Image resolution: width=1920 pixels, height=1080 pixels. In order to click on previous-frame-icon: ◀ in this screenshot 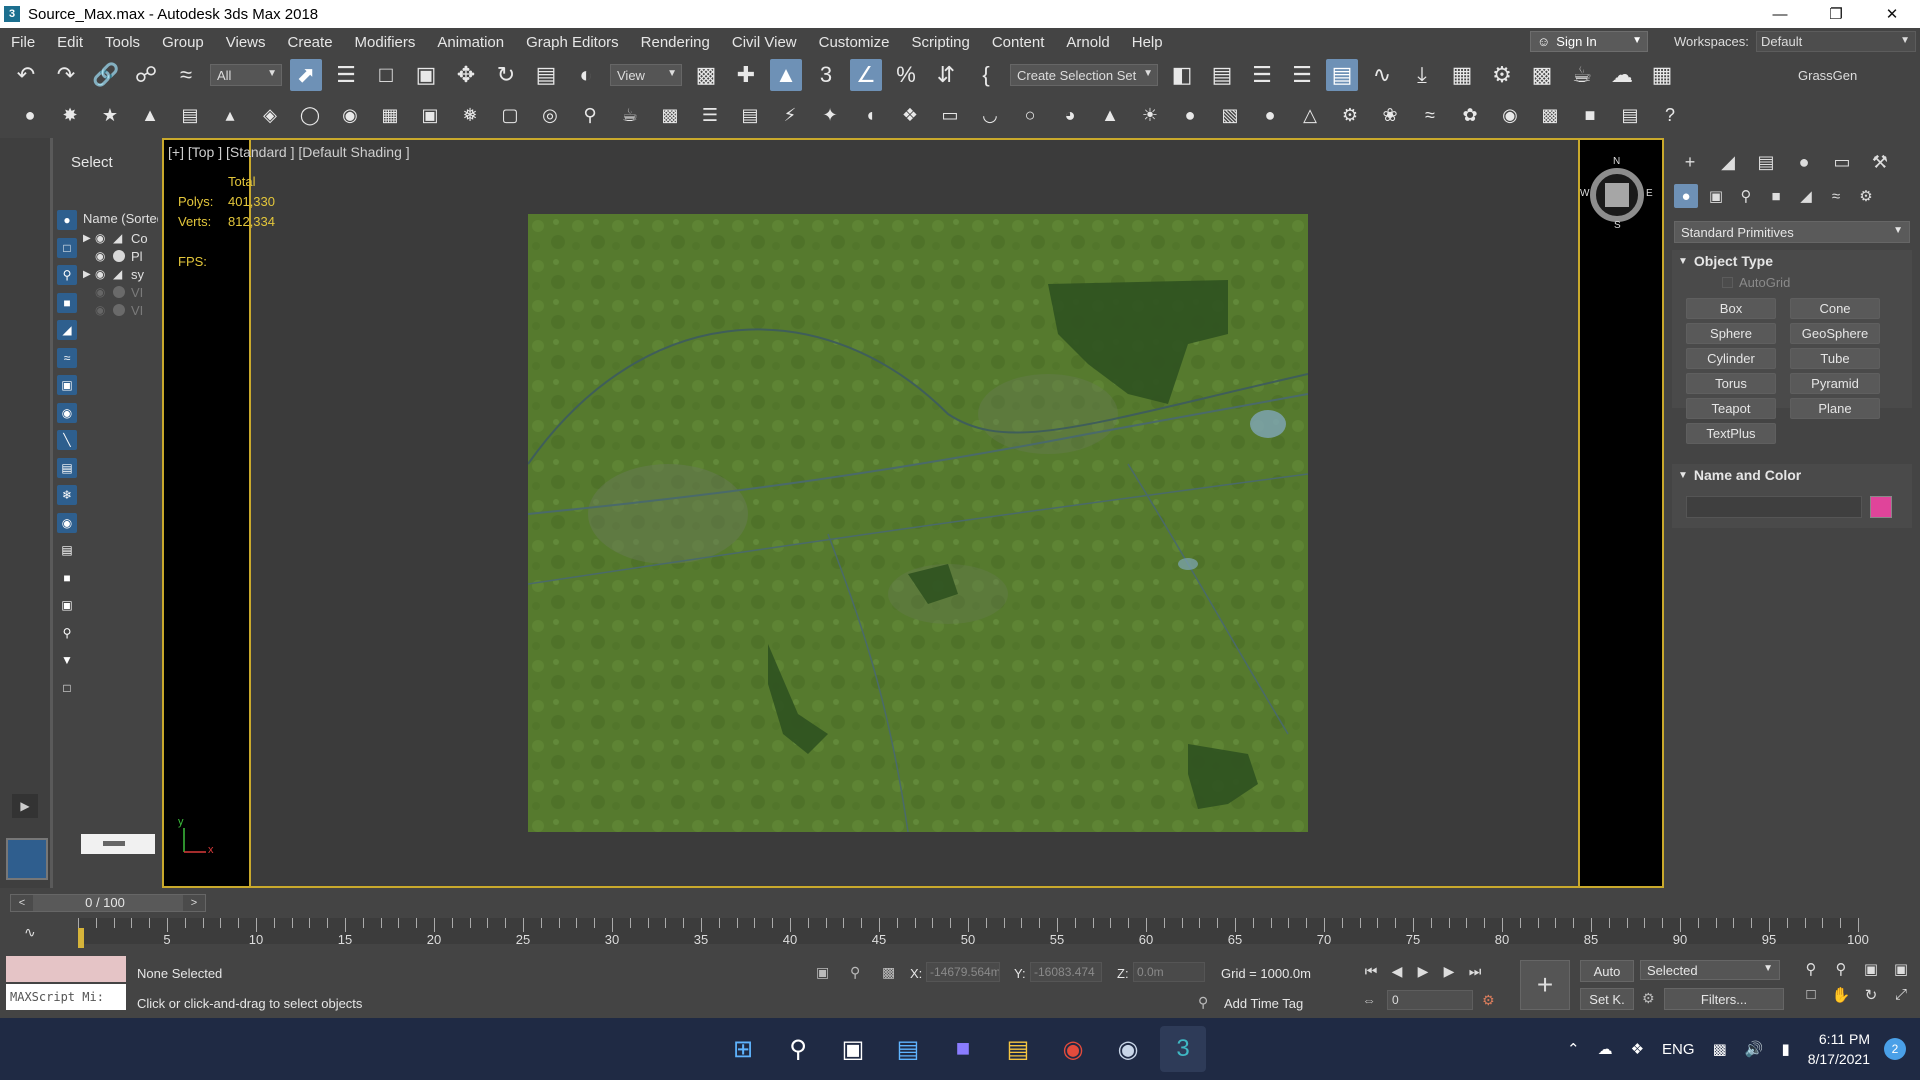, I will do `click(1397, 971)`.